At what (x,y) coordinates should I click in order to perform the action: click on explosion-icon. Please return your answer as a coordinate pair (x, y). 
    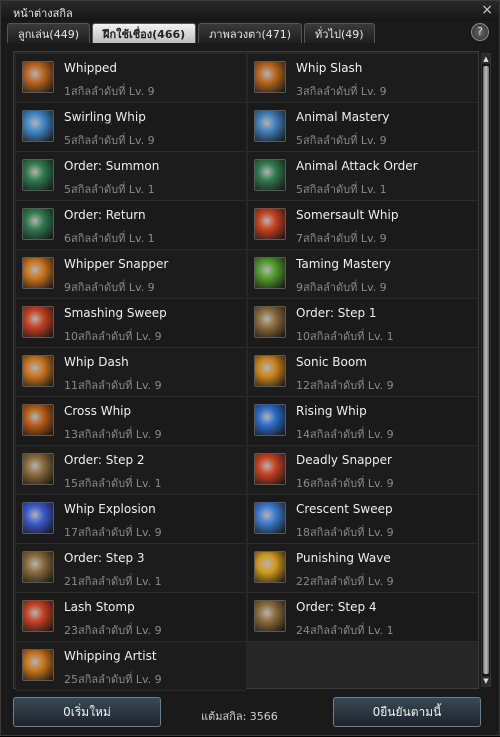
    Looking at the image, I should click on (38, 518).